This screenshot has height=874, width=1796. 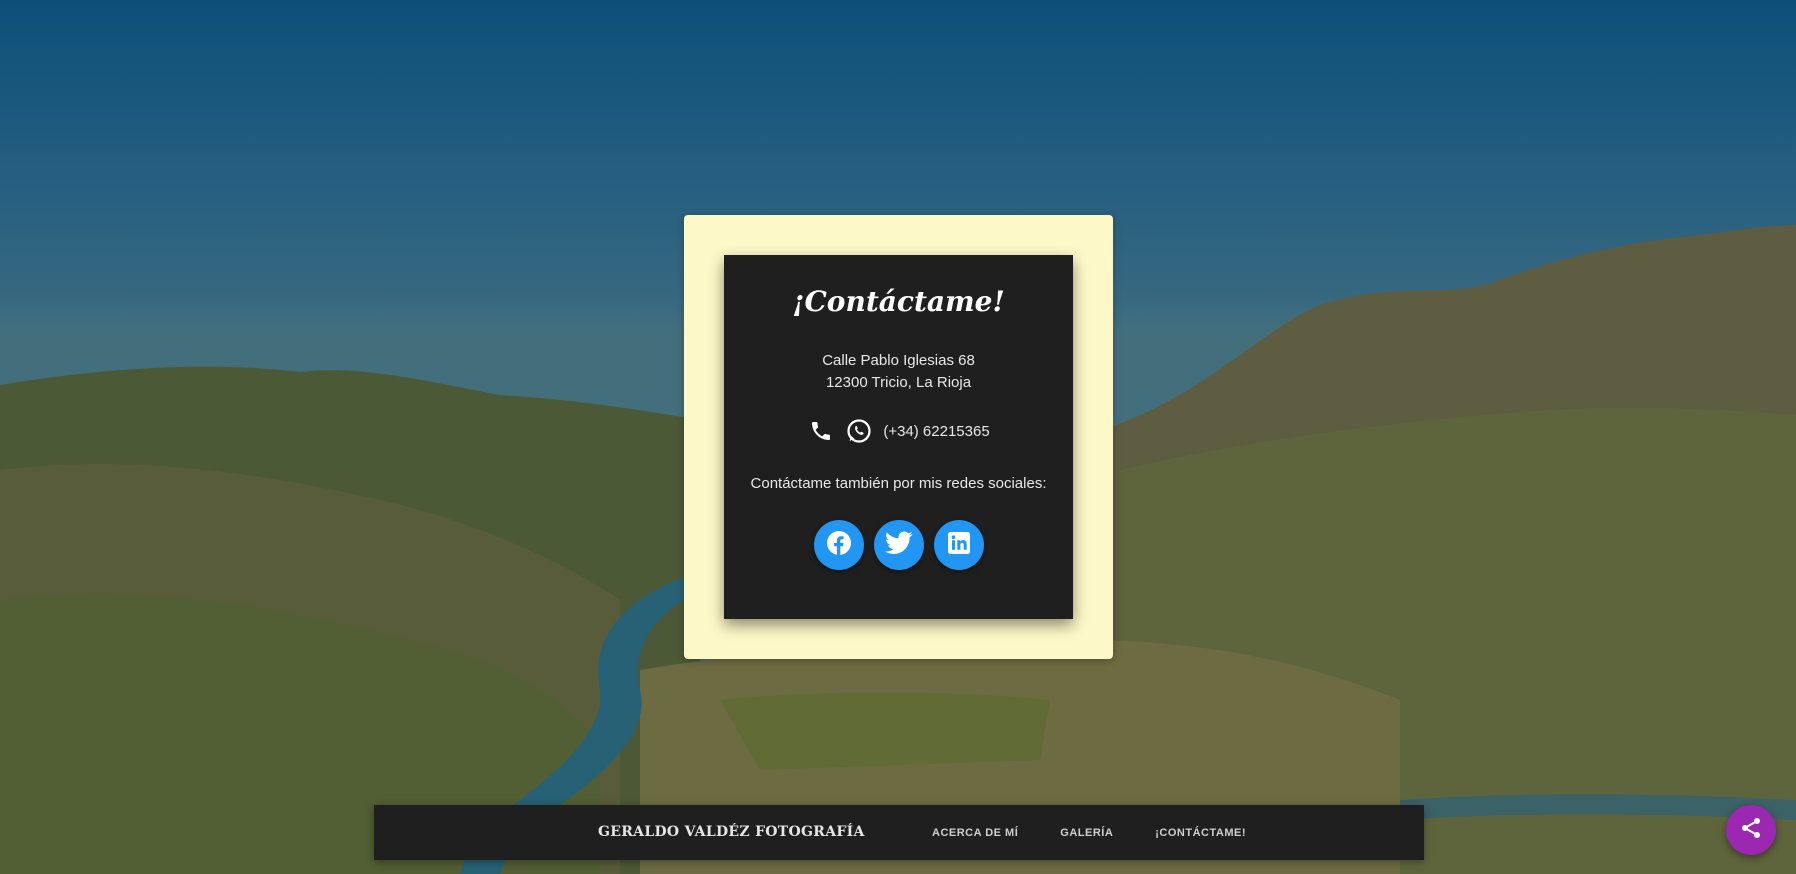 I want to click on facebook-icon, so click(x=839, y=545).